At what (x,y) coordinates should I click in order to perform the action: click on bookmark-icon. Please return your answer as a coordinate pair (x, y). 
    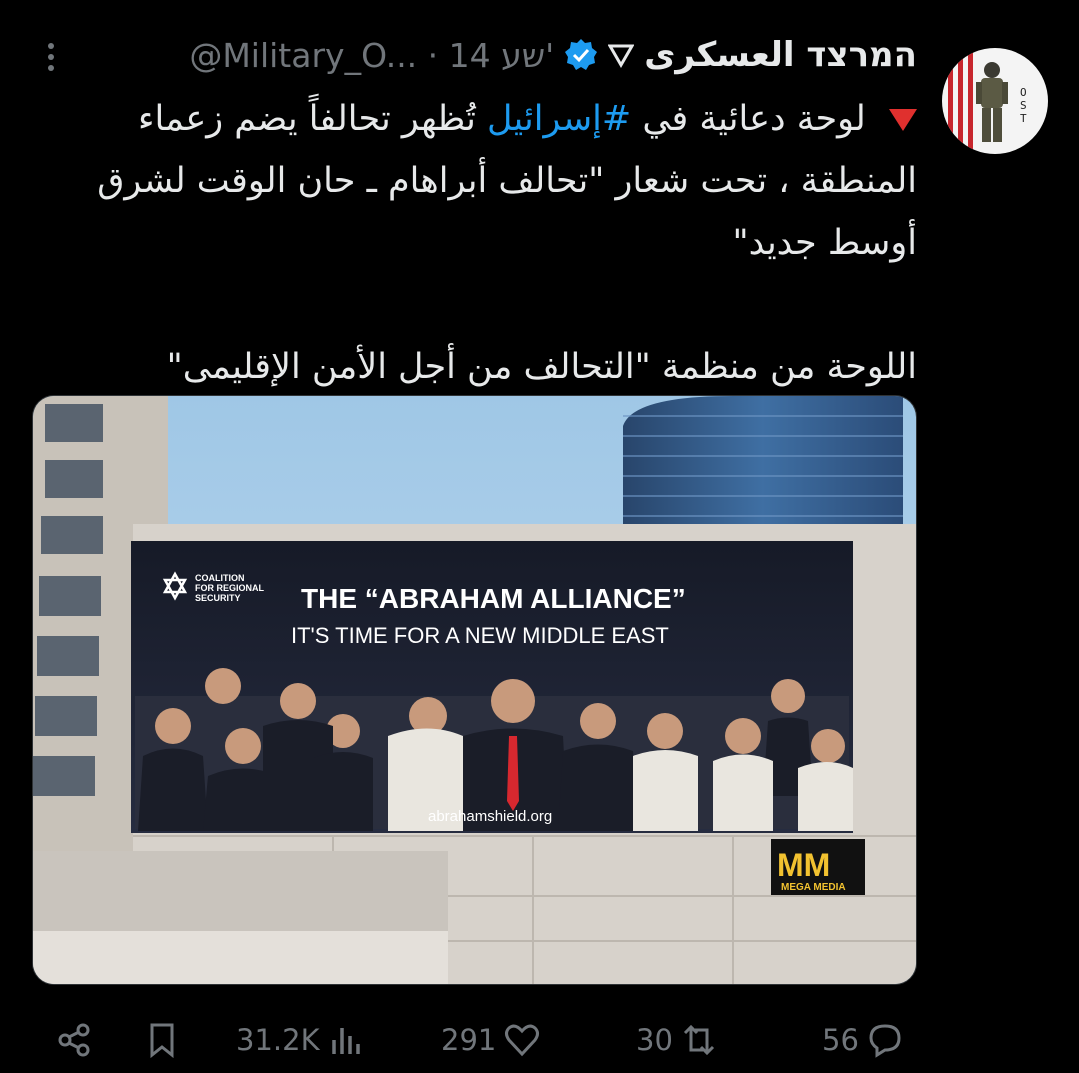
    Looking at the image, I should click on (162, 1040).